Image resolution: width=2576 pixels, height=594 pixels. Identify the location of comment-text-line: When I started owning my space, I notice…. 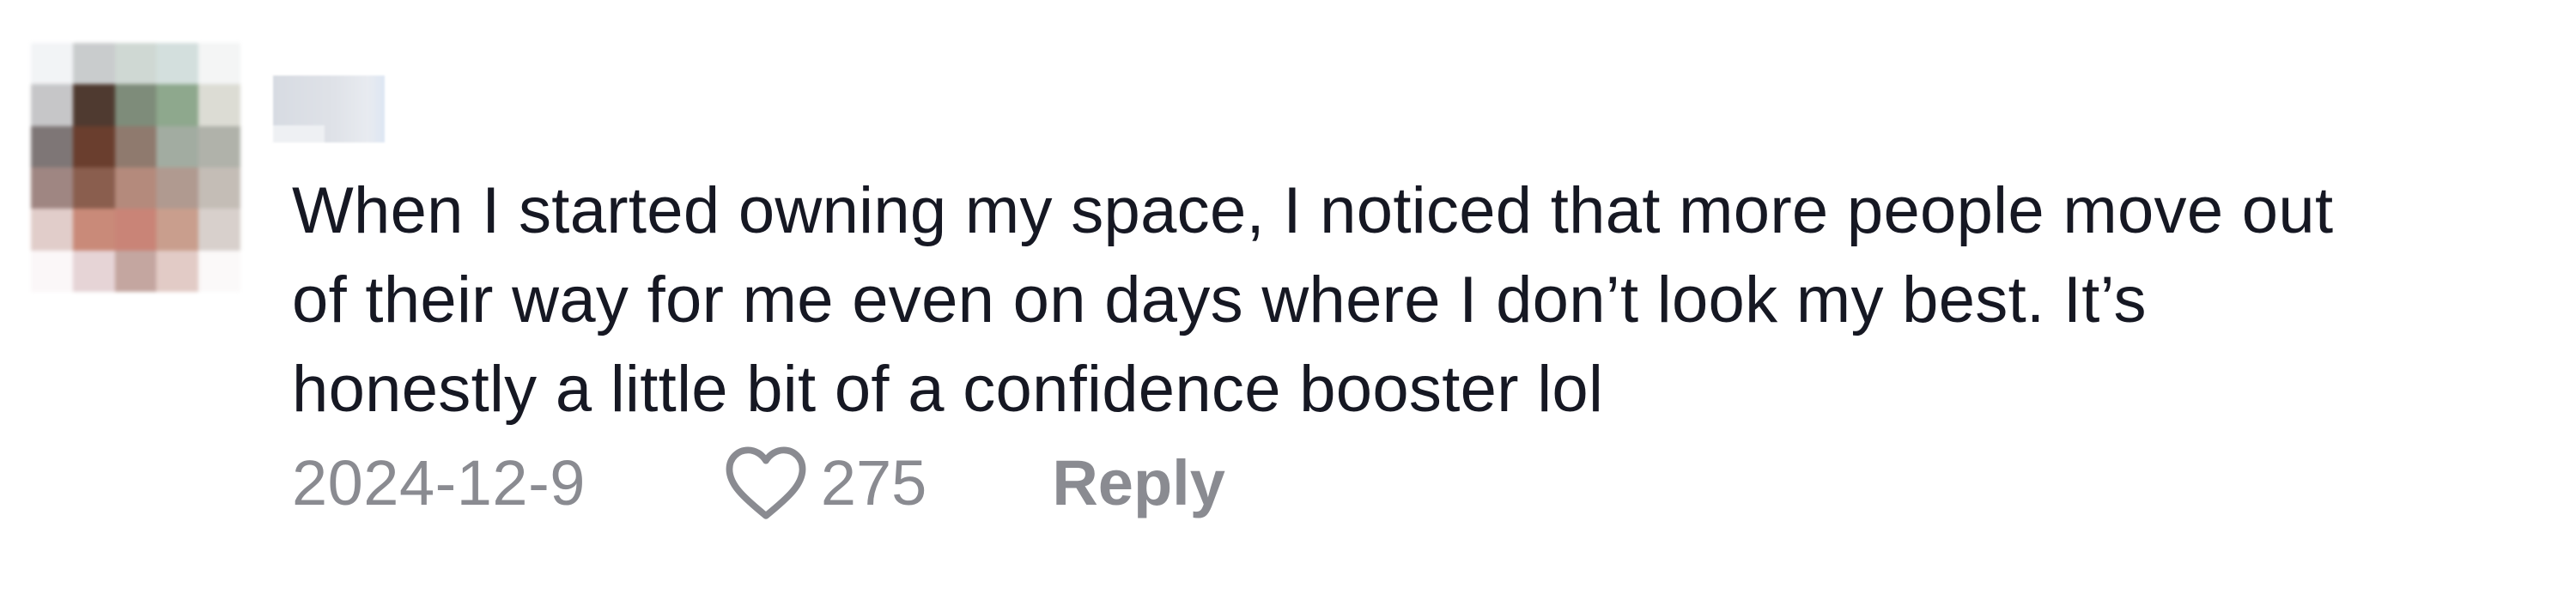
(1313, 211).